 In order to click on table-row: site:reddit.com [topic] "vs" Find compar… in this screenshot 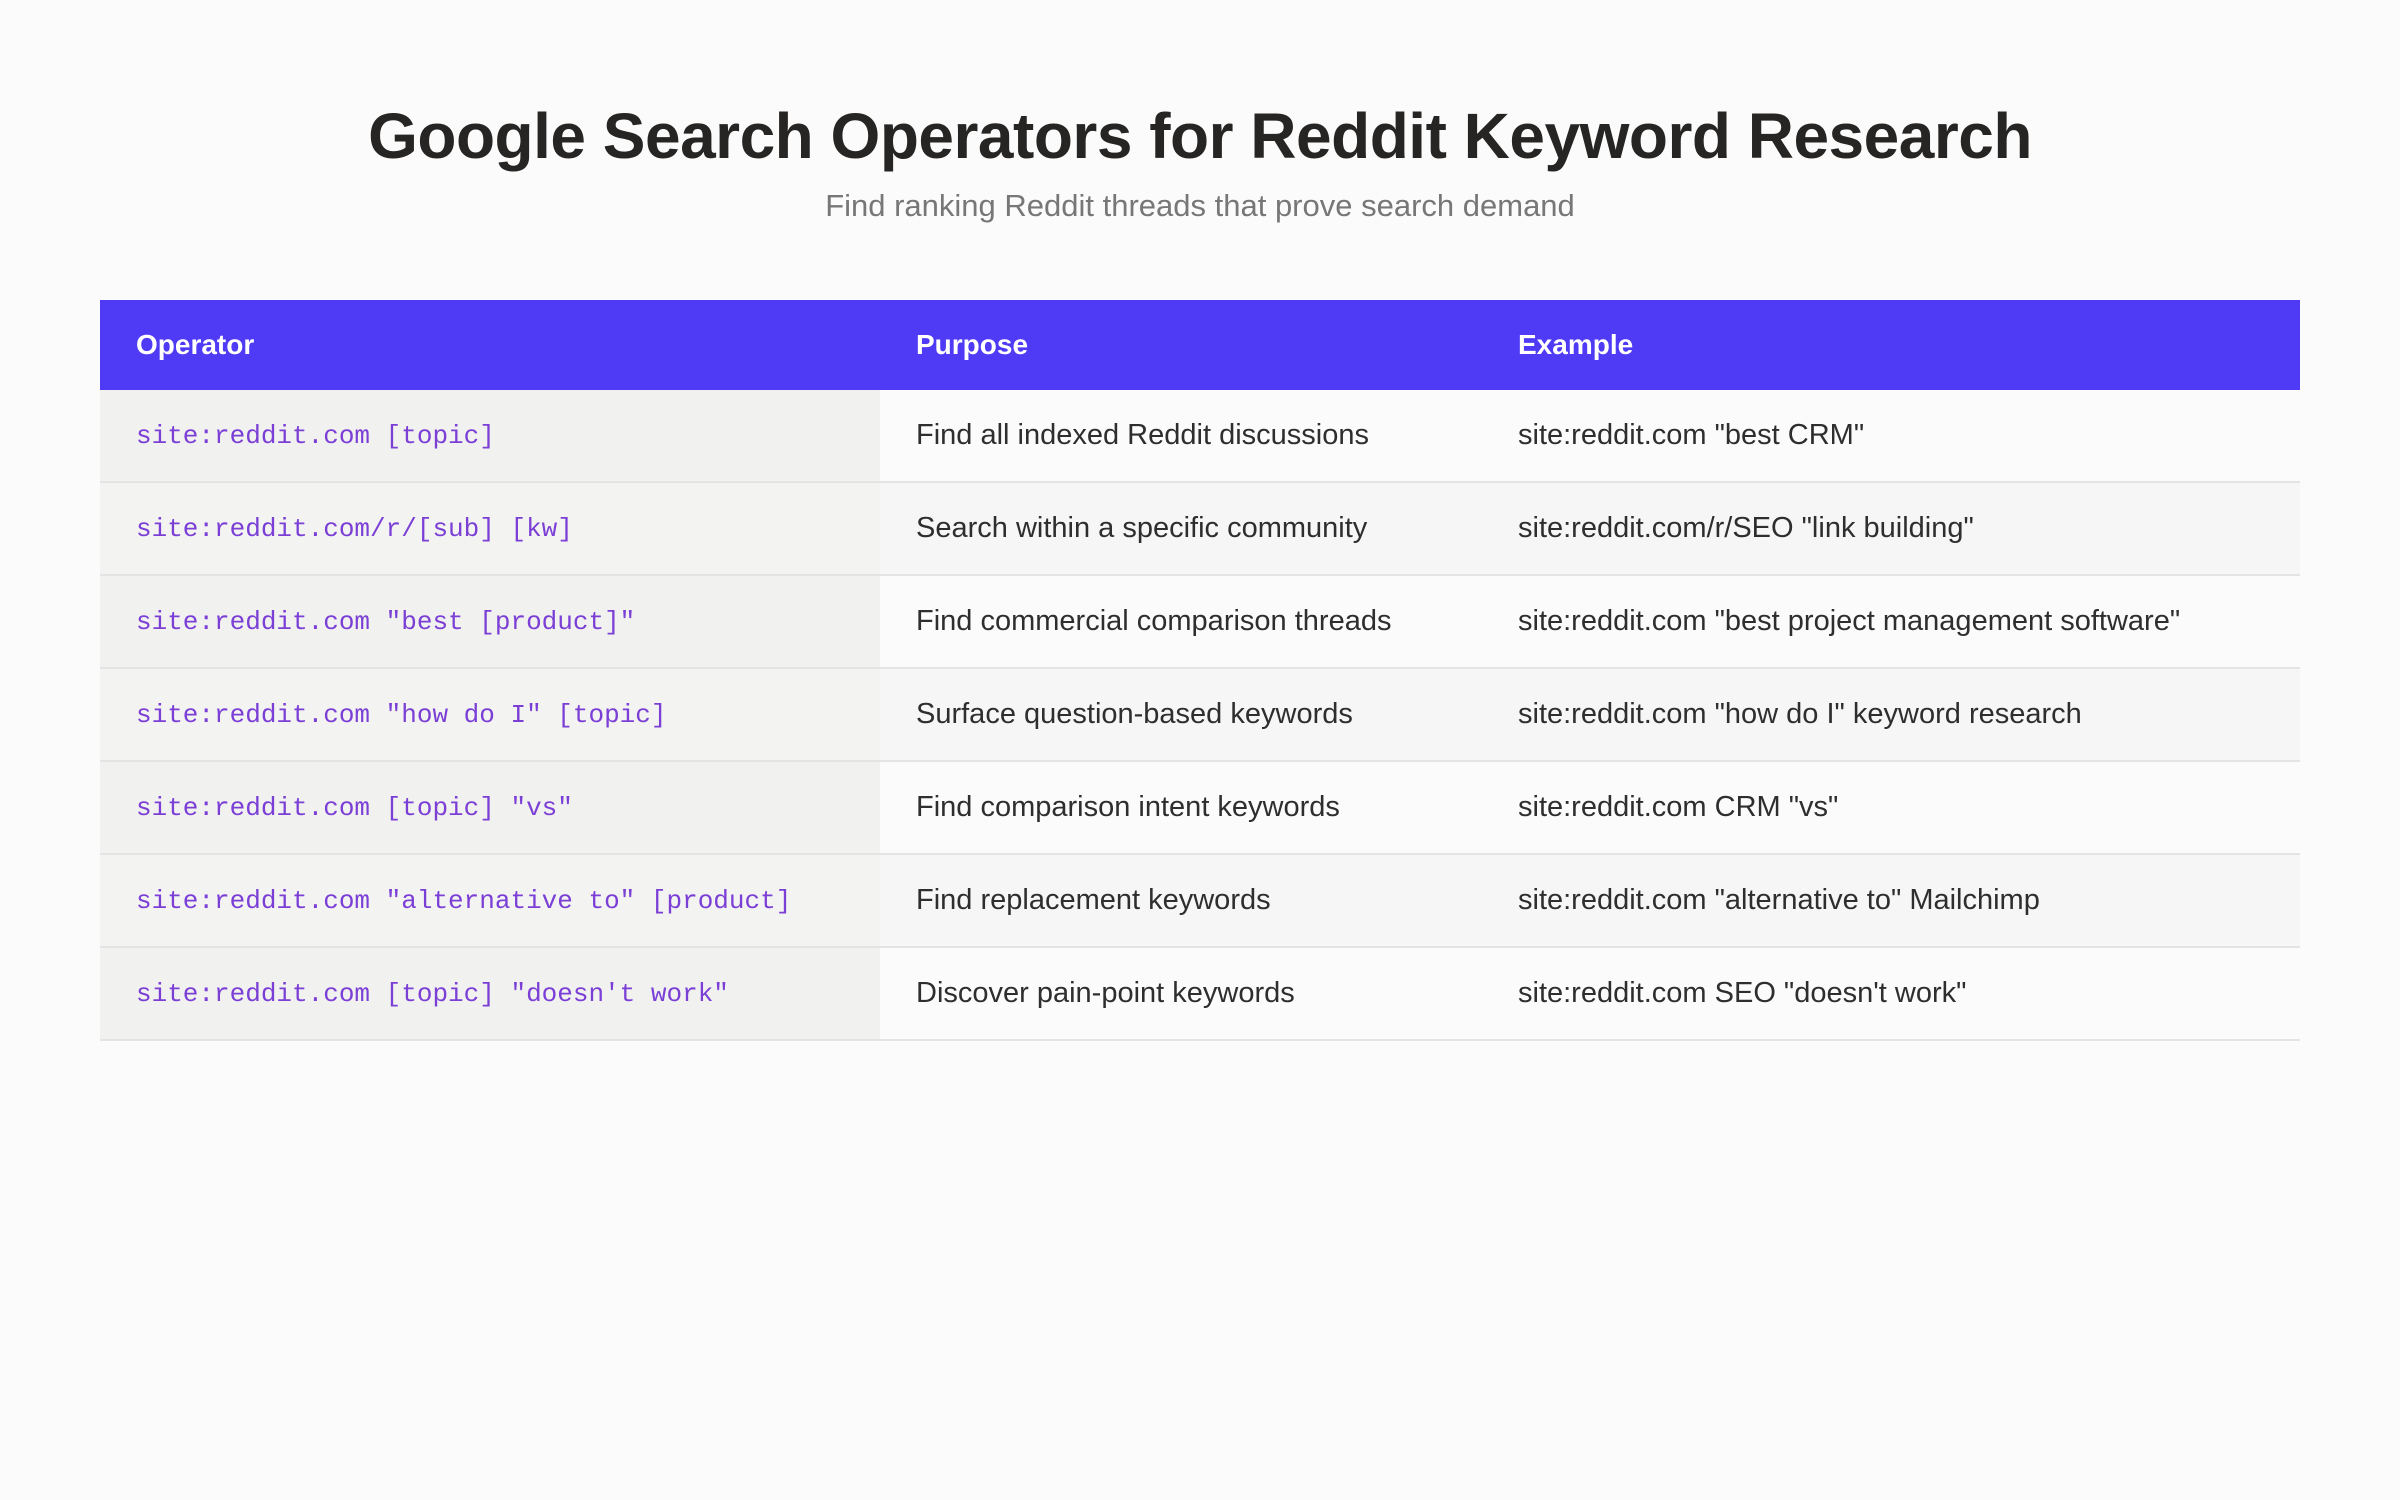, I will do `click(1200, 808)`.